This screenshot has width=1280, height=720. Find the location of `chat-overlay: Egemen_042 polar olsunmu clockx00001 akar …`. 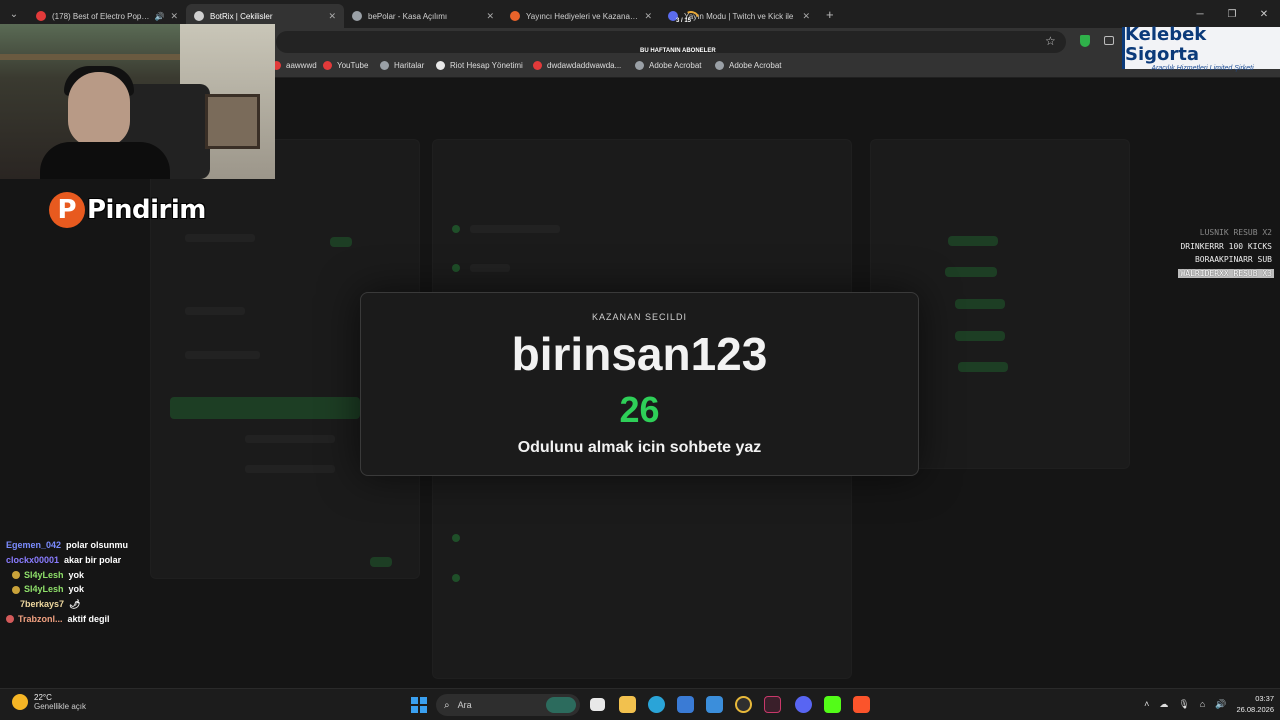

chat-overlay: Egemen_042 polar olsunmu clockx00001 akar … is located at coordinates (67, 582).